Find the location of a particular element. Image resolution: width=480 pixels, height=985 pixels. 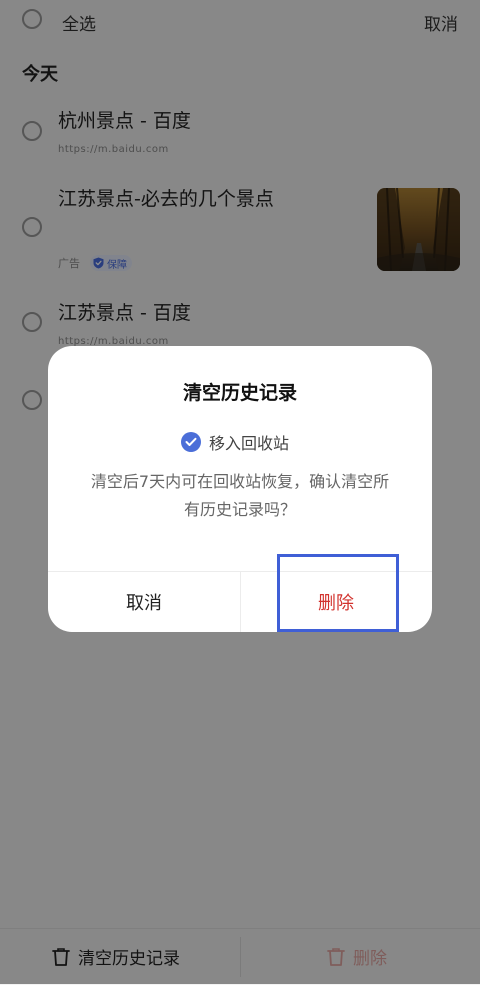

highlight-annotation-box is located at coordinates (338, 593).